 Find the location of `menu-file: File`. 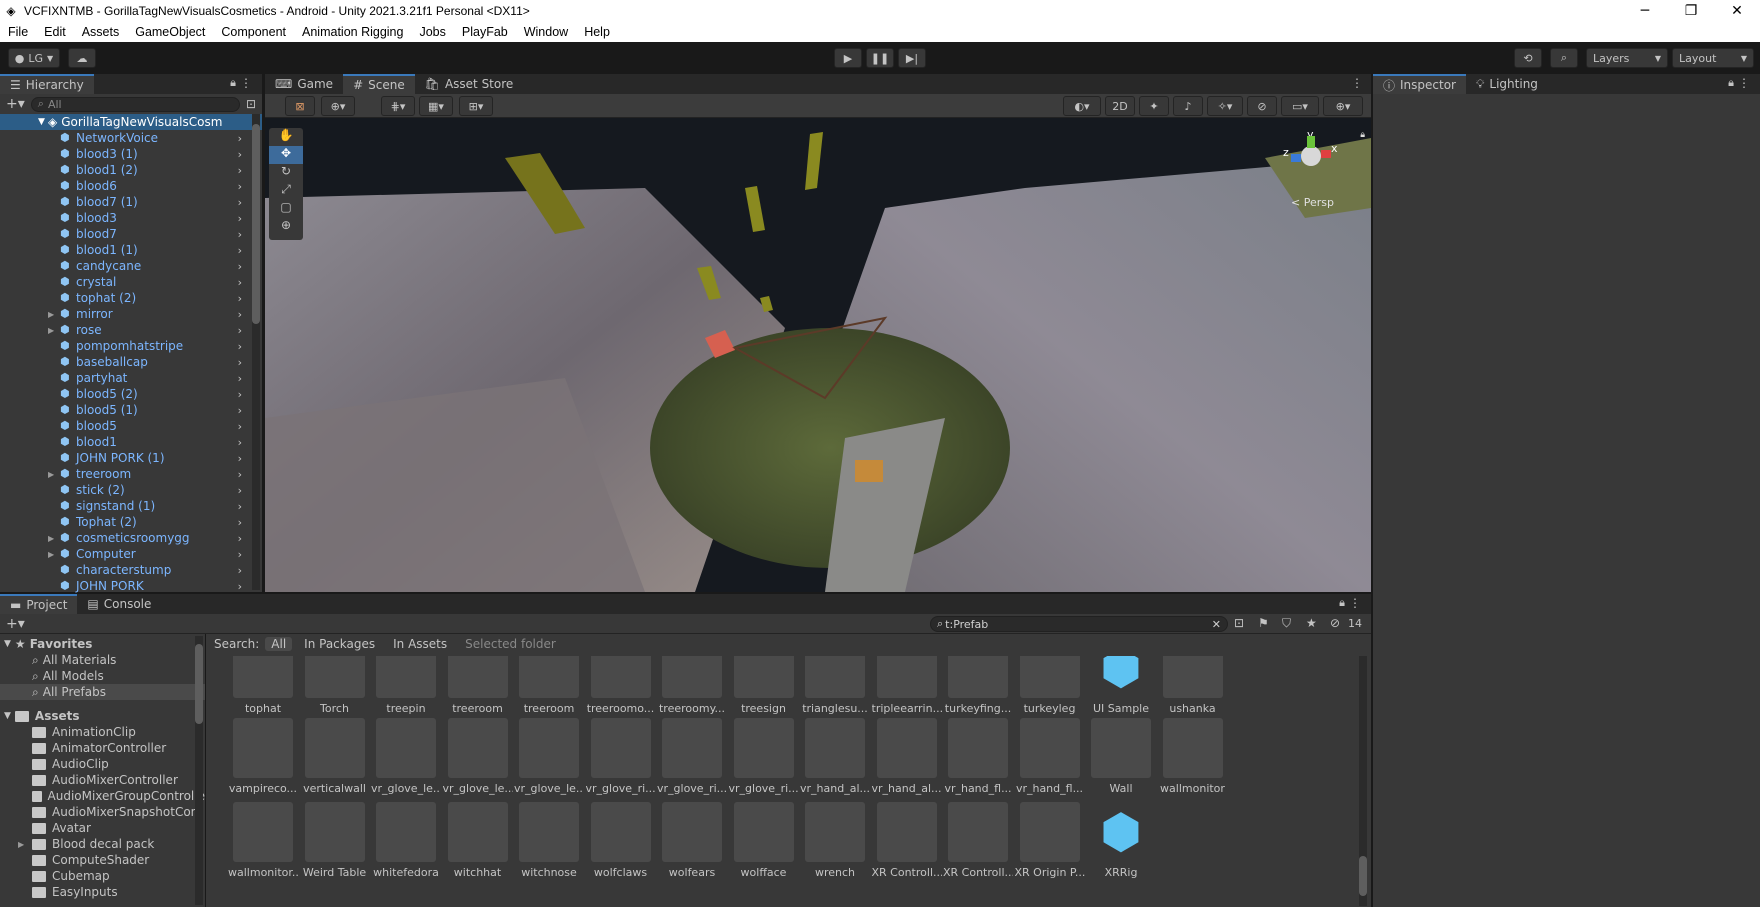

menu-file: File is located at coordinates (18, 32).